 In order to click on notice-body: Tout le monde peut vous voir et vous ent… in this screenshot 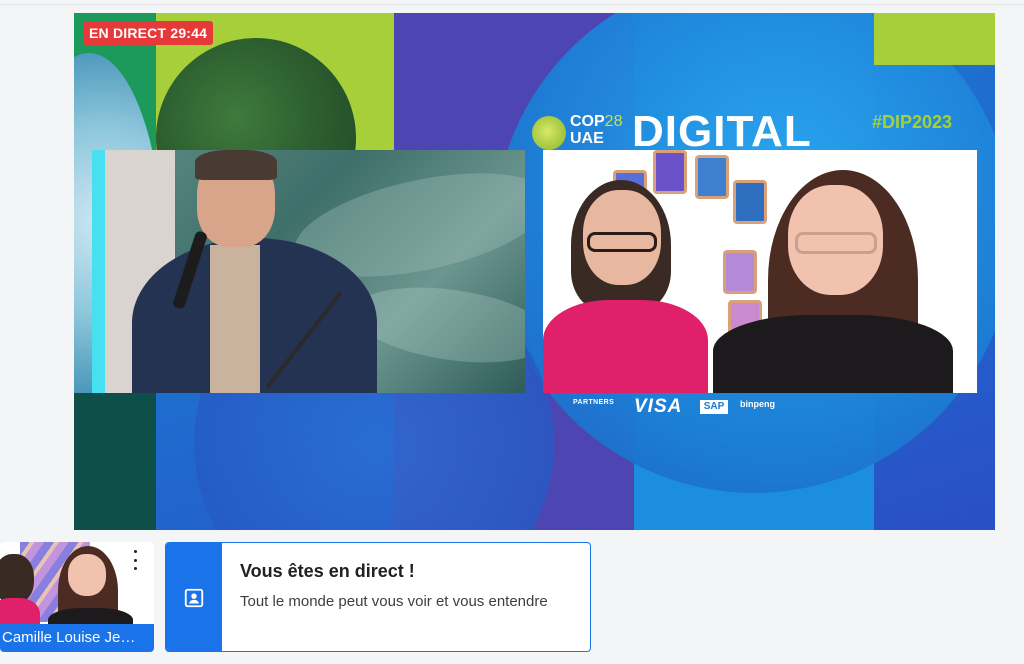, I will do `click(394, 601)`.